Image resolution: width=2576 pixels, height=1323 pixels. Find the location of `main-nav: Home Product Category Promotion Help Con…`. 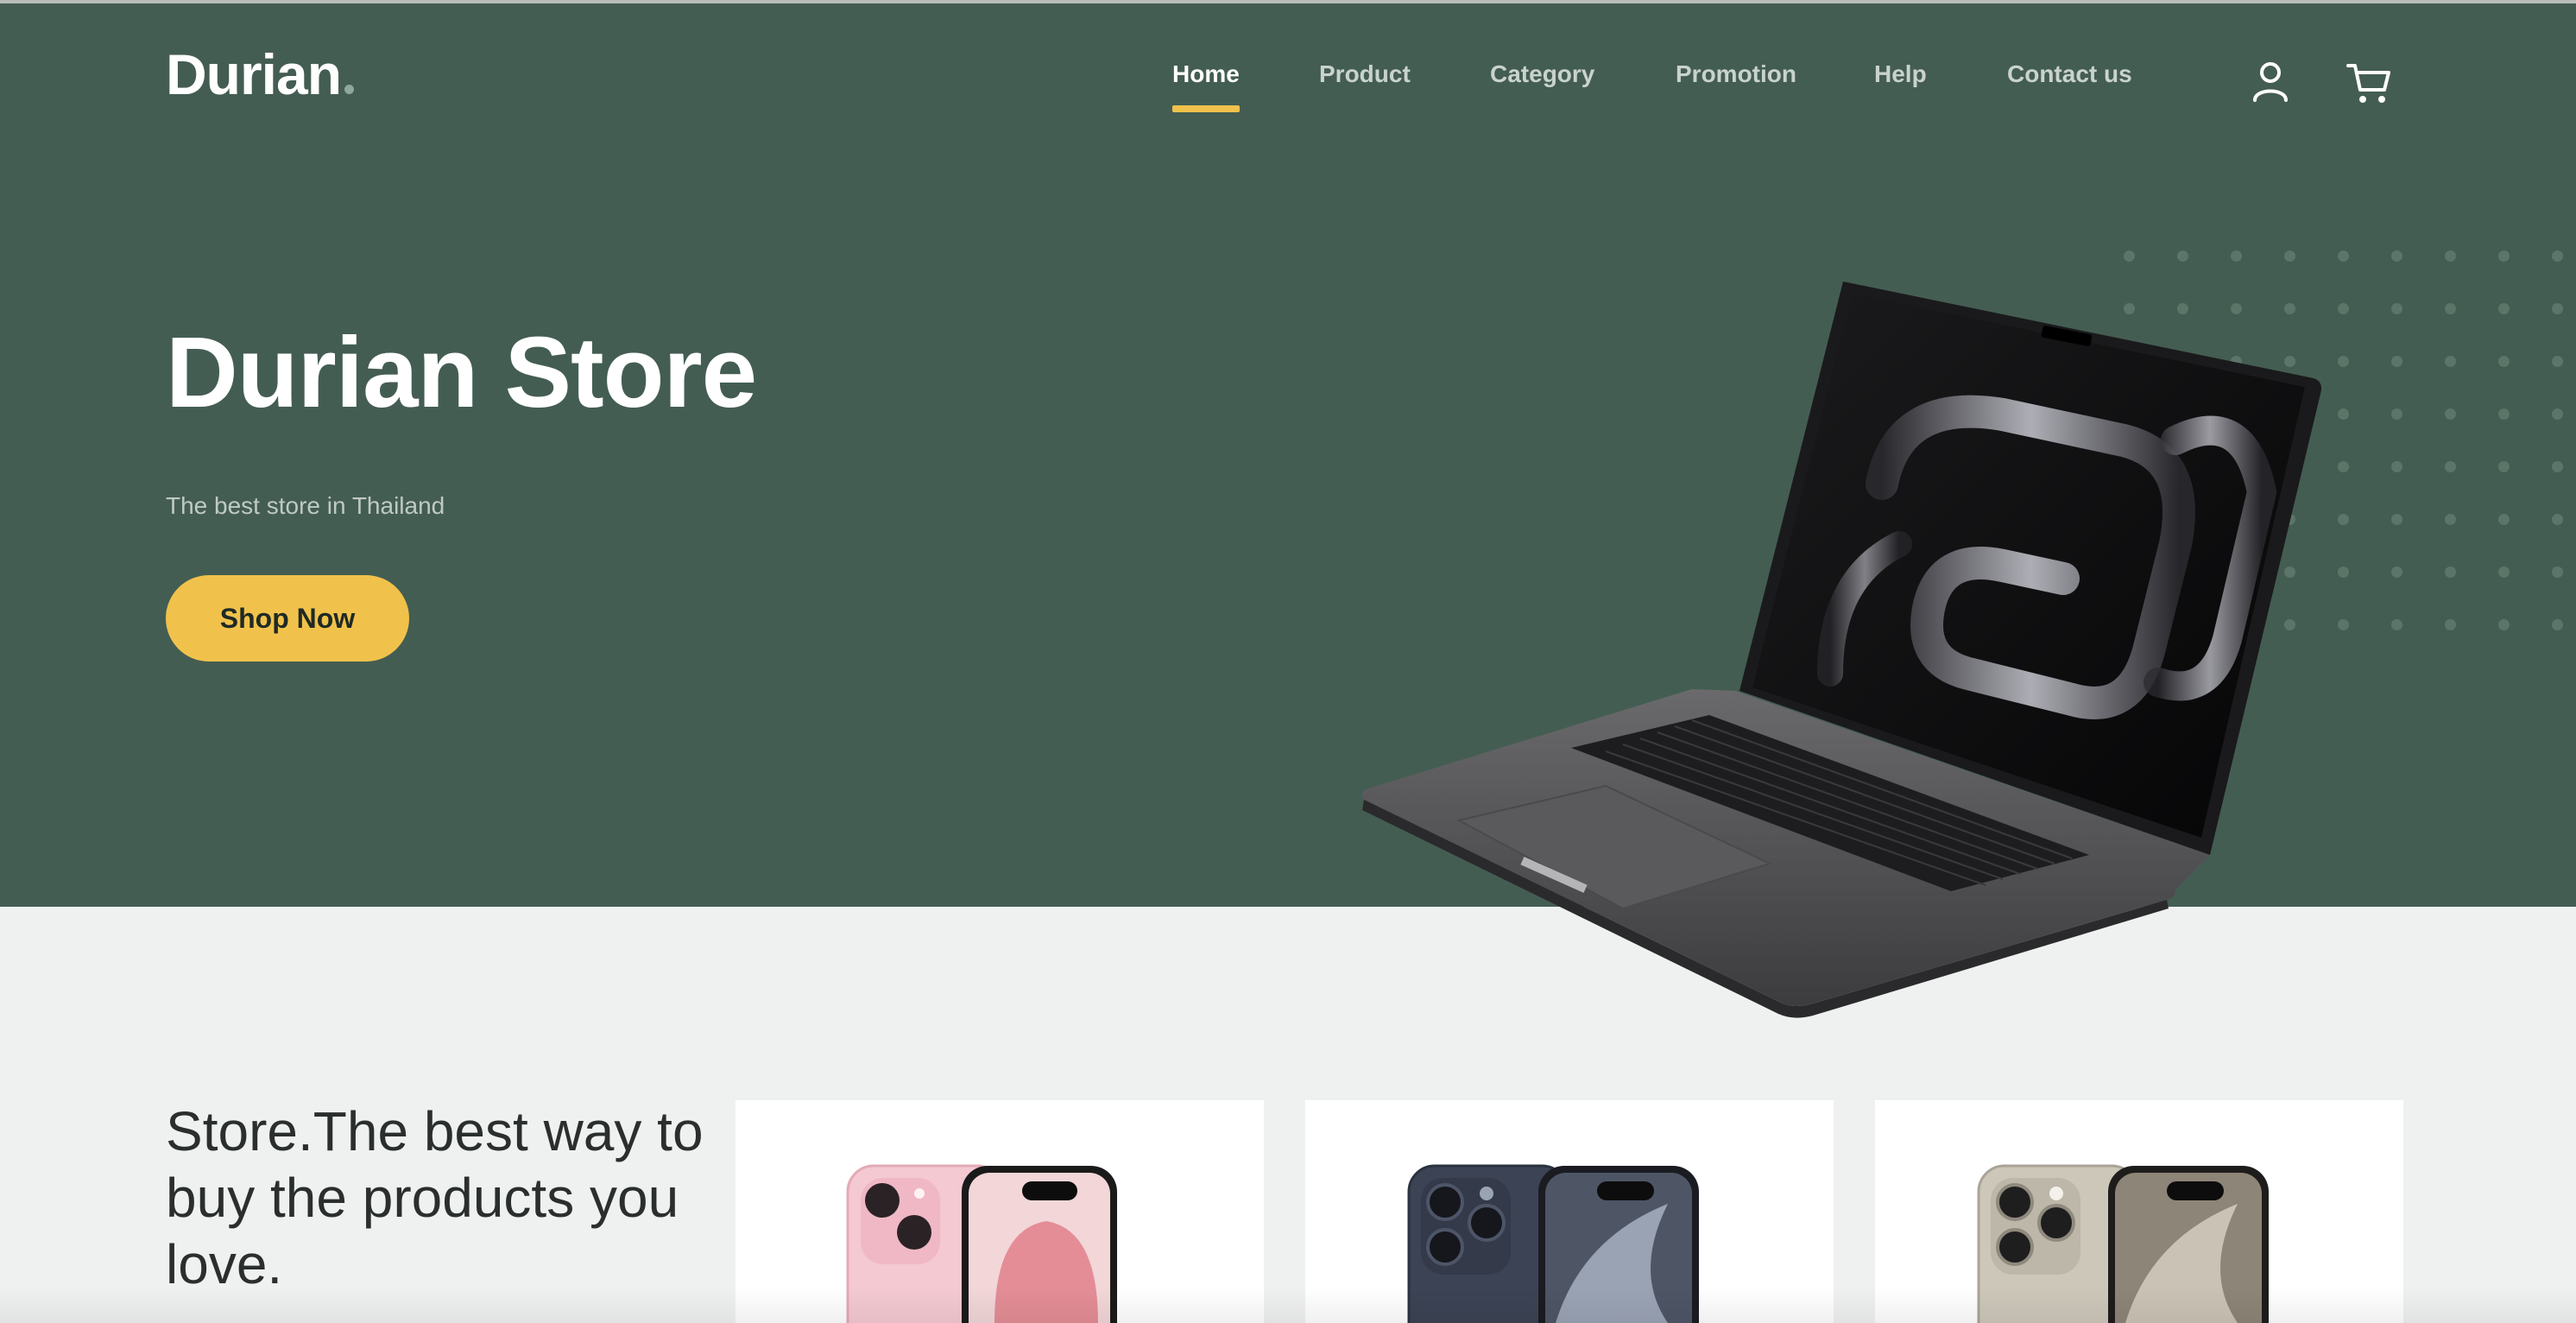

main-nav: Home Product Category Promotion Help Con… is located at coordinates (1288, 90).